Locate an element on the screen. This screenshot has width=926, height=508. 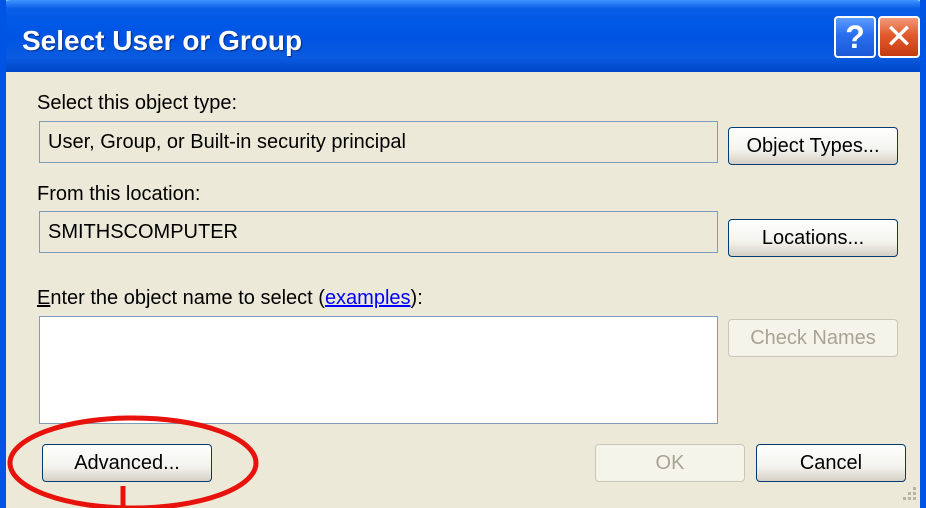
ok-button: OK is located at coordinates (670, 463).